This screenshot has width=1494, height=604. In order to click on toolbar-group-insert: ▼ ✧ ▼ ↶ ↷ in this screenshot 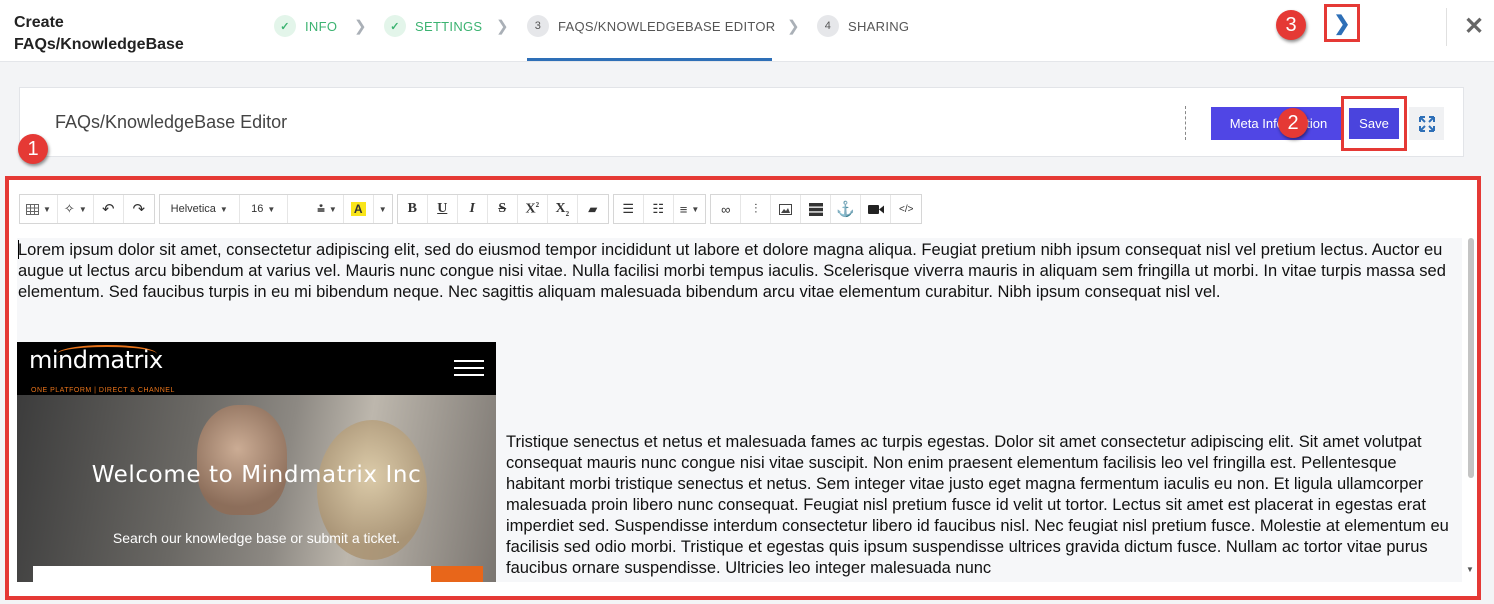, I will do `click(87, 209)`.